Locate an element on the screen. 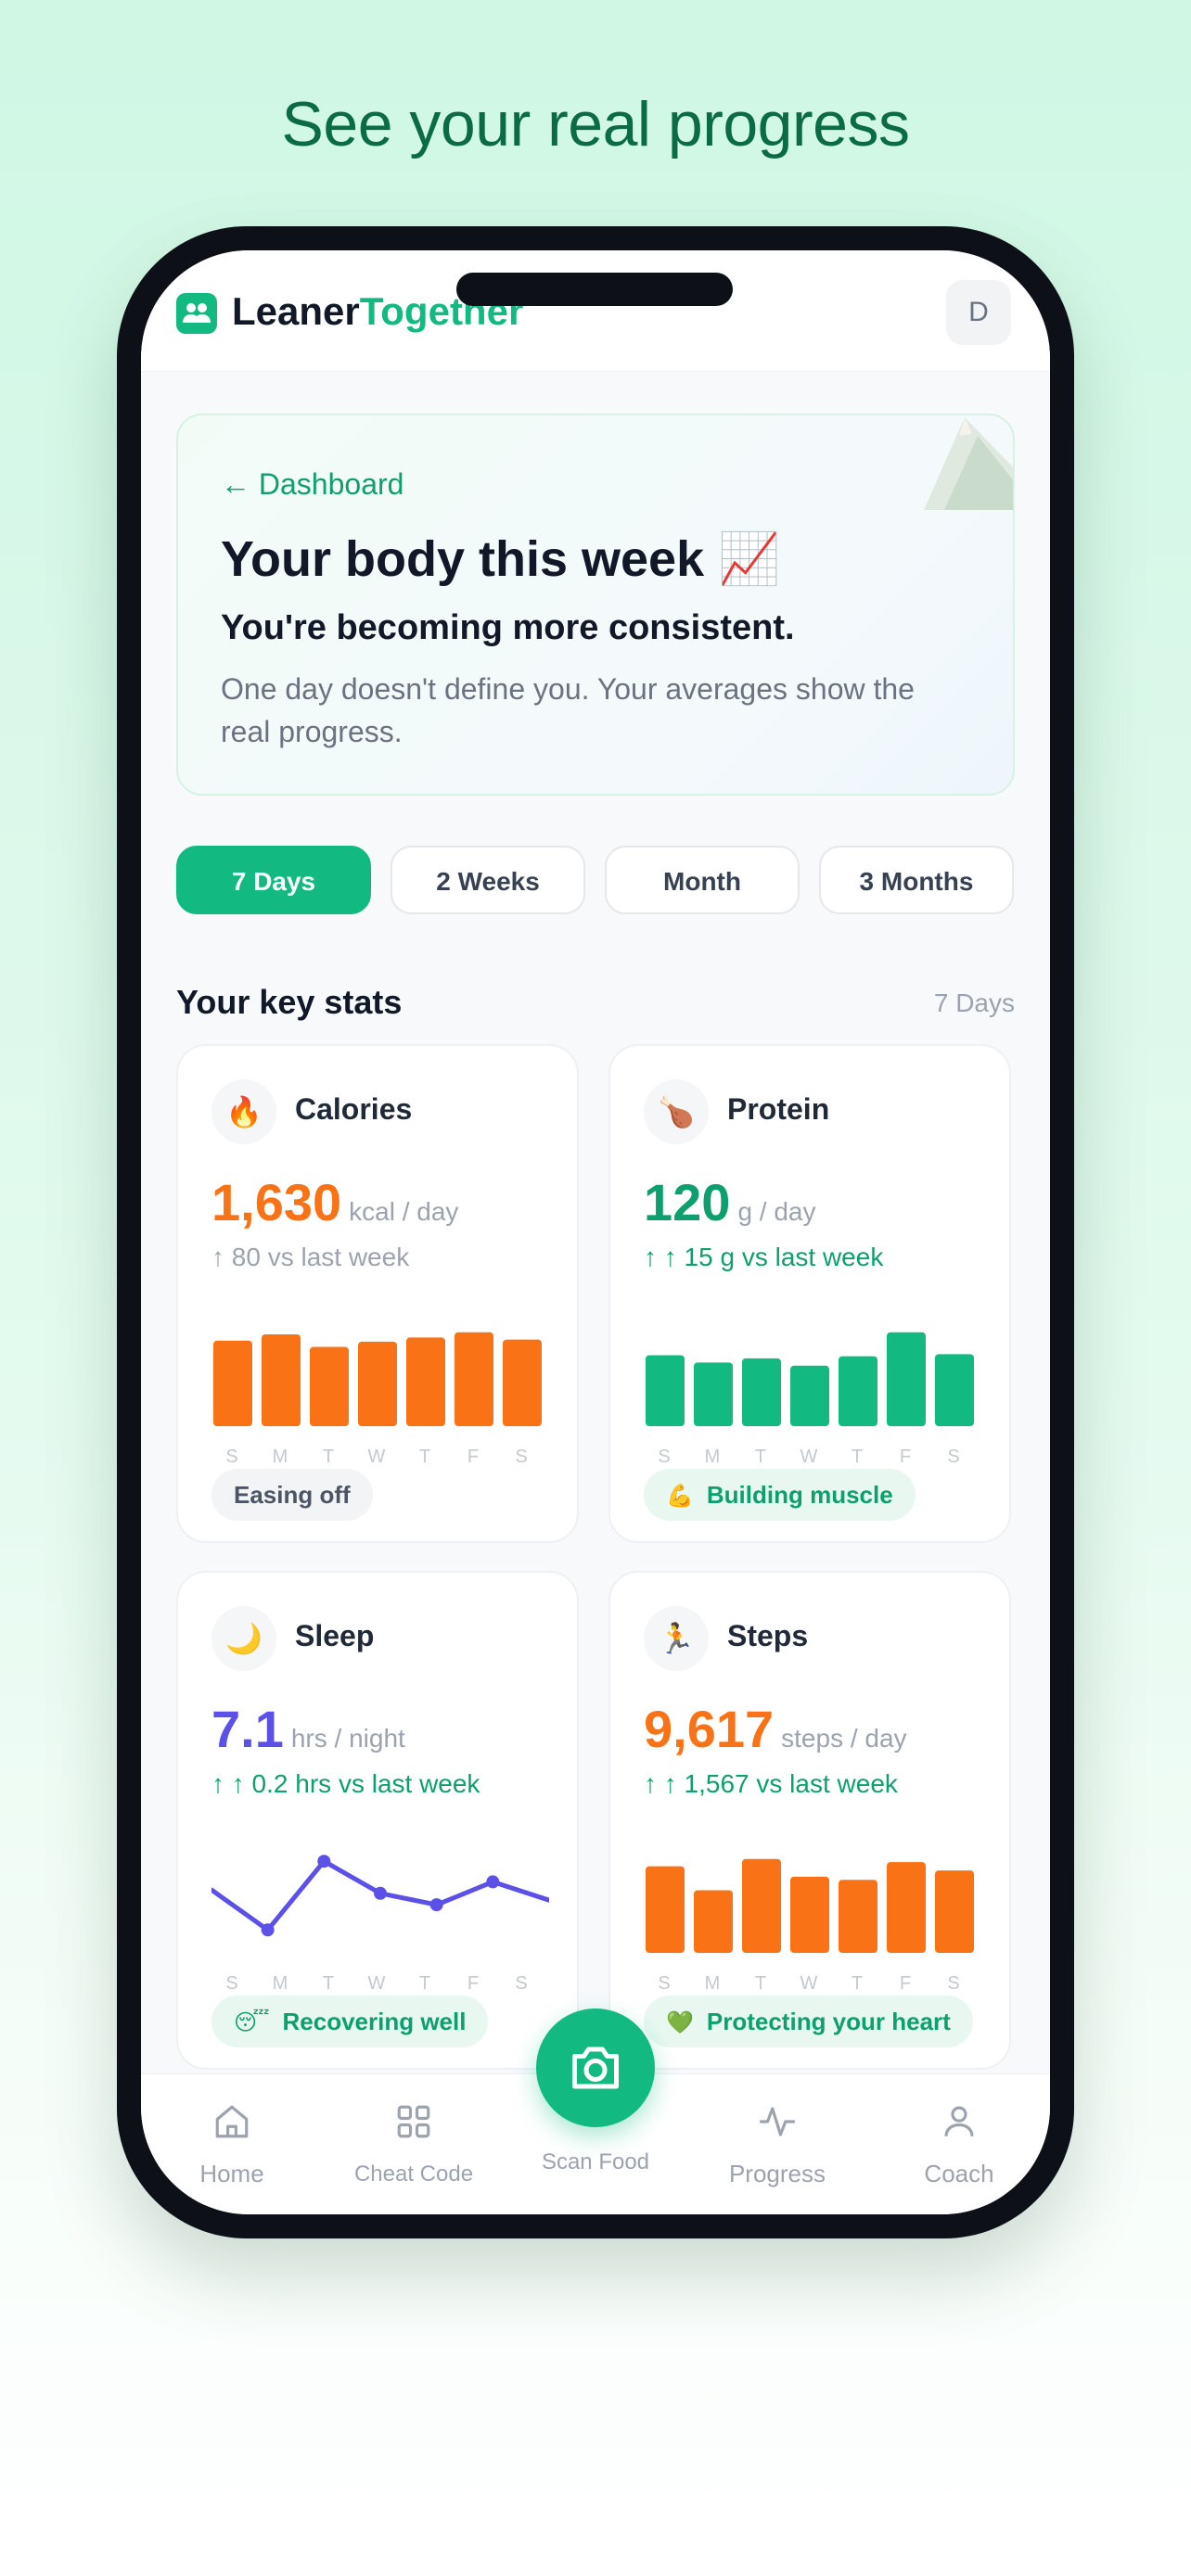 The height and width of the screenshot is (2576, 1191). stat-delta: ↑ 80 vs last week is located at coordinates (310, 1257).